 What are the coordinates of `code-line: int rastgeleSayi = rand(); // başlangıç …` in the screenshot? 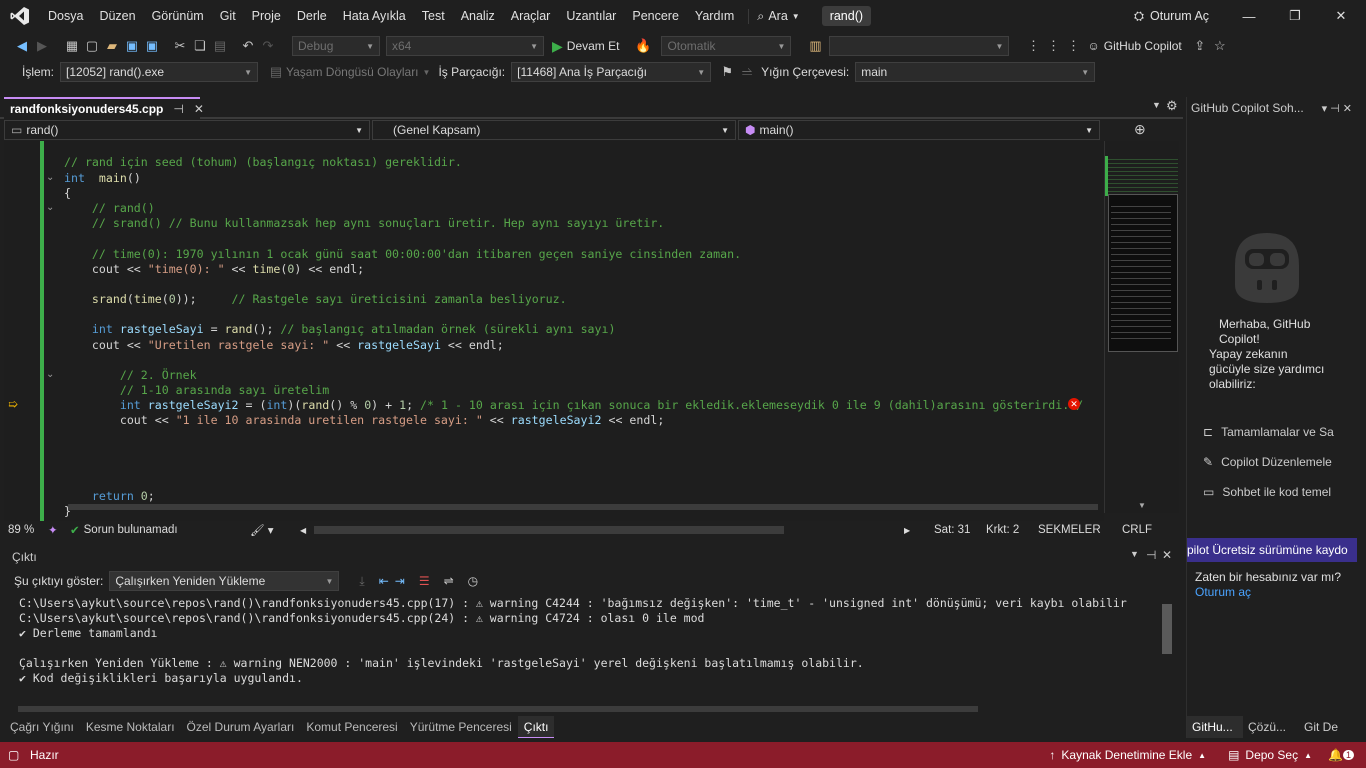 It's located at (340, 329).